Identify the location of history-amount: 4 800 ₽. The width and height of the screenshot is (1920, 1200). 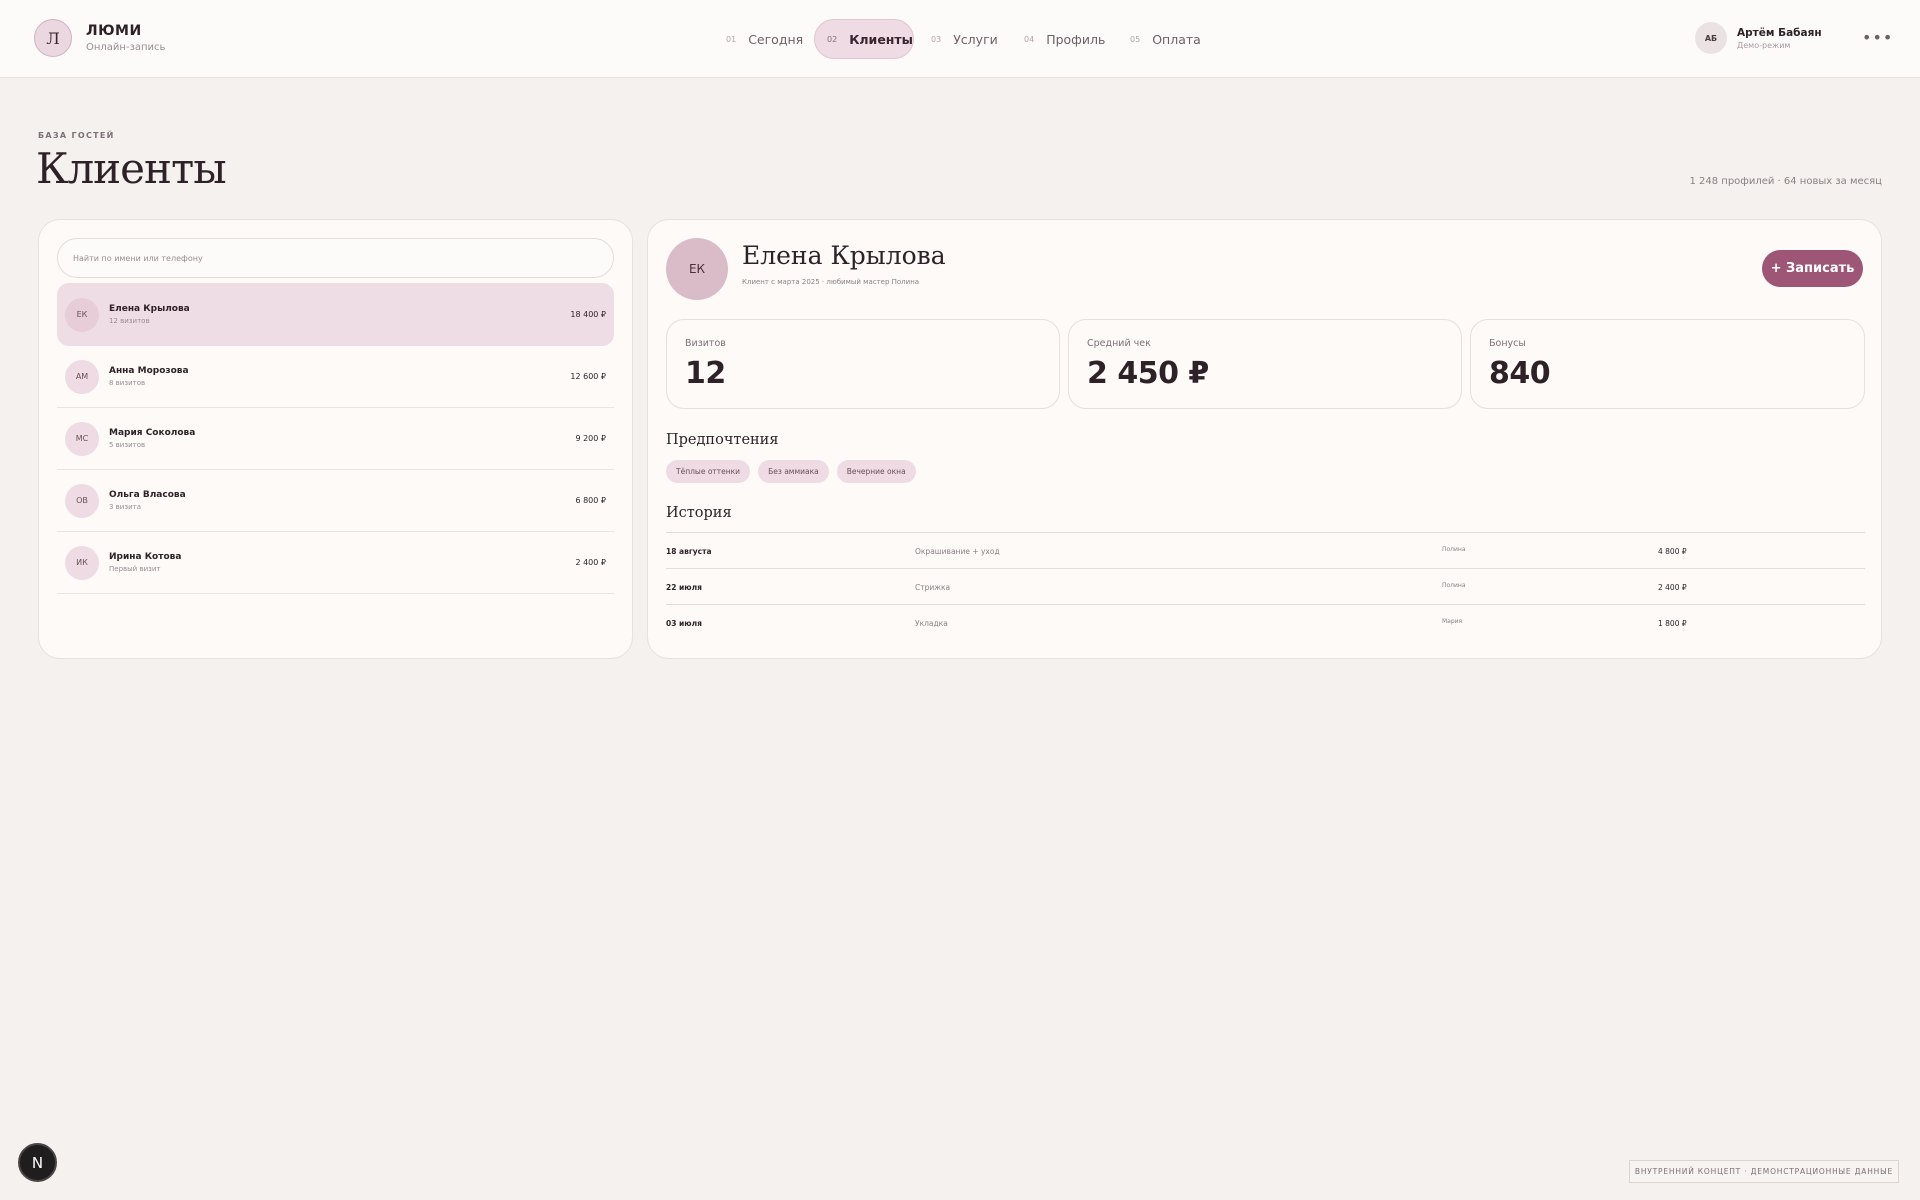
(1672, 551).